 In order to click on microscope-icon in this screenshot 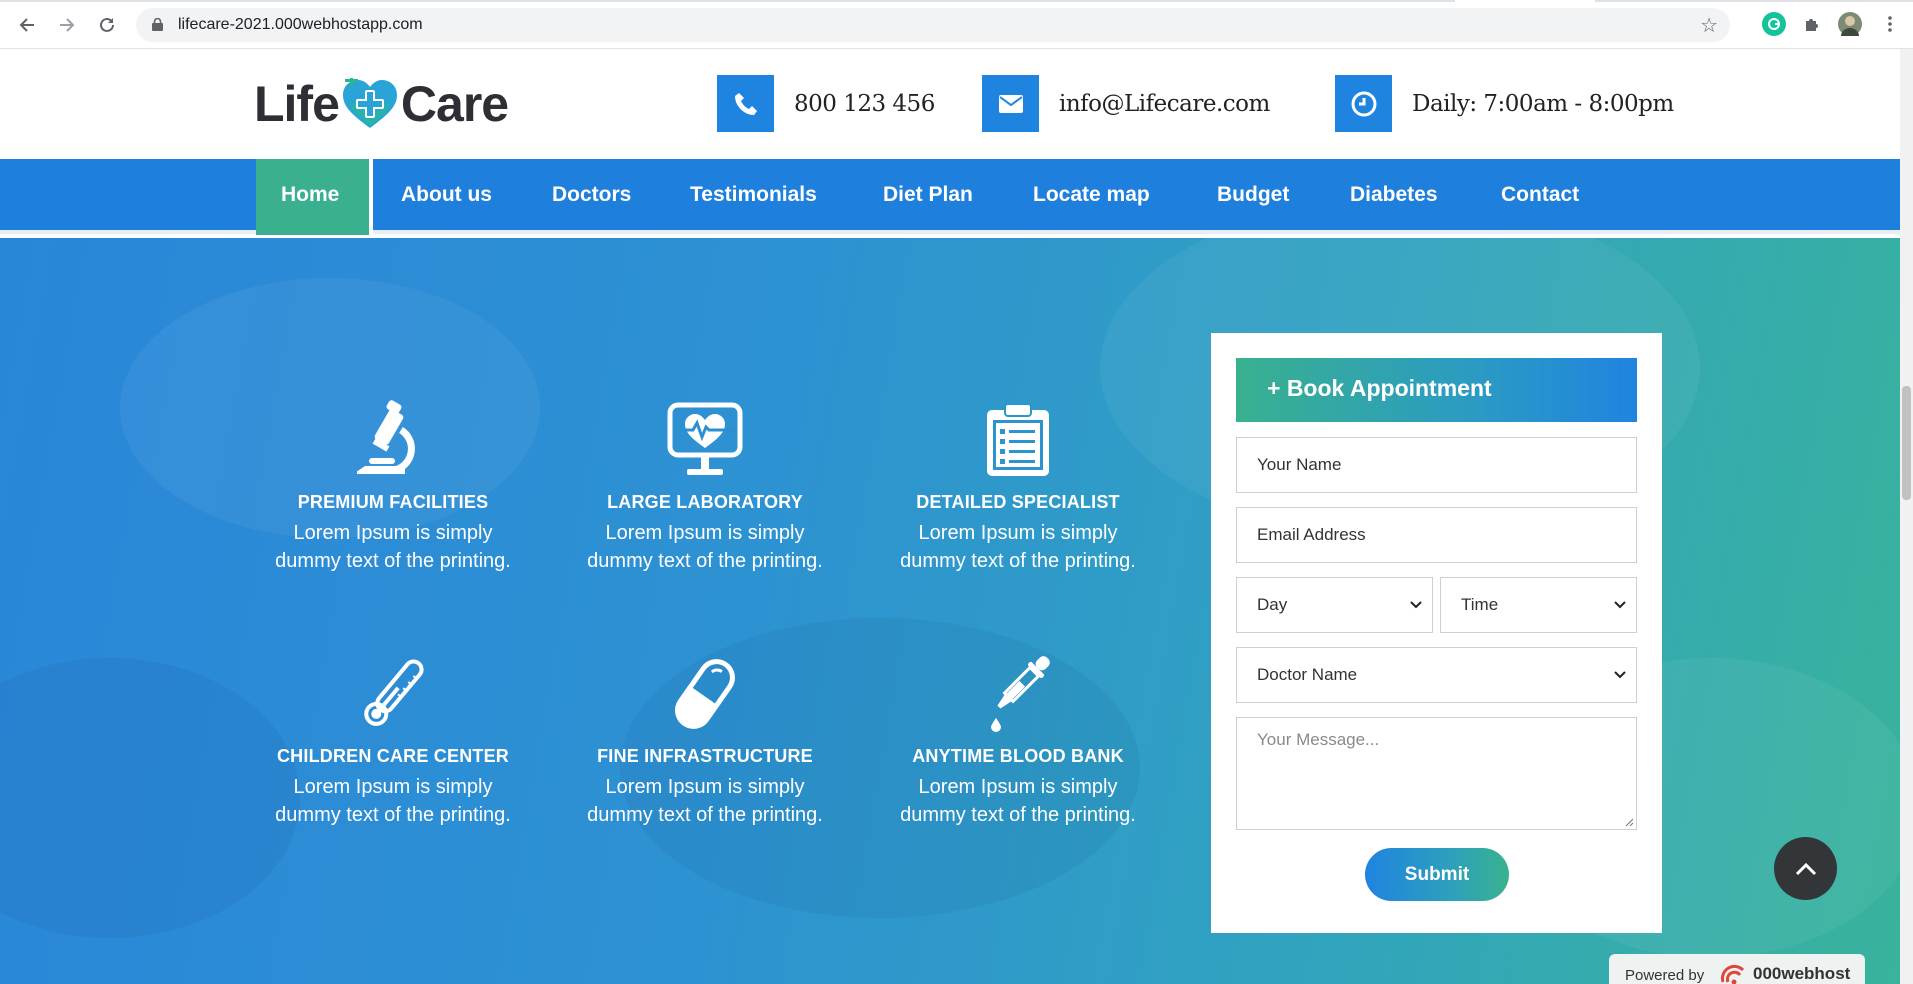, I will do `click(393, 438)`.